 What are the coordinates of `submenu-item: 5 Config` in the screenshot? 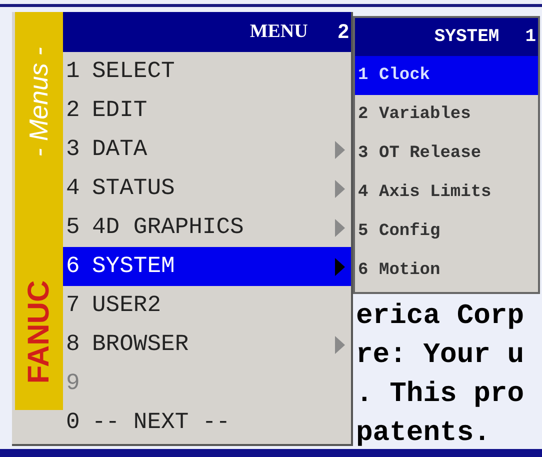 It's located at (446, 231).